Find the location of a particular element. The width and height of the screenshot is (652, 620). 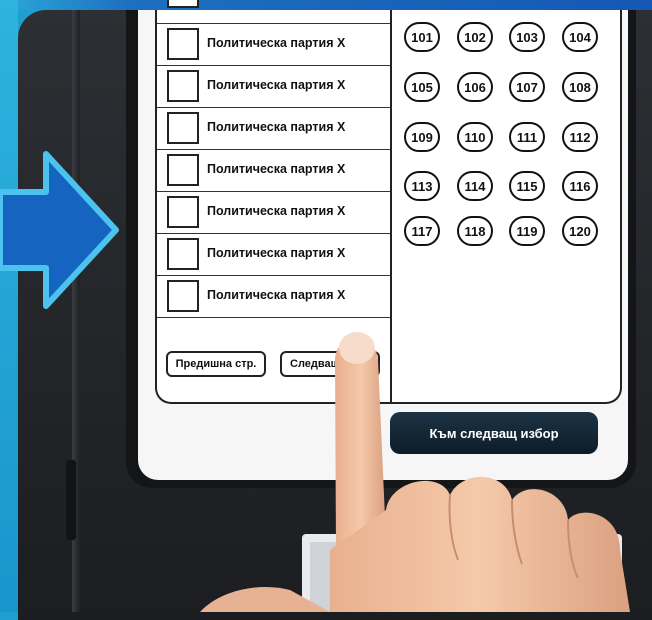

candidate-number-116: 116 is located at coordinates (580, 186).